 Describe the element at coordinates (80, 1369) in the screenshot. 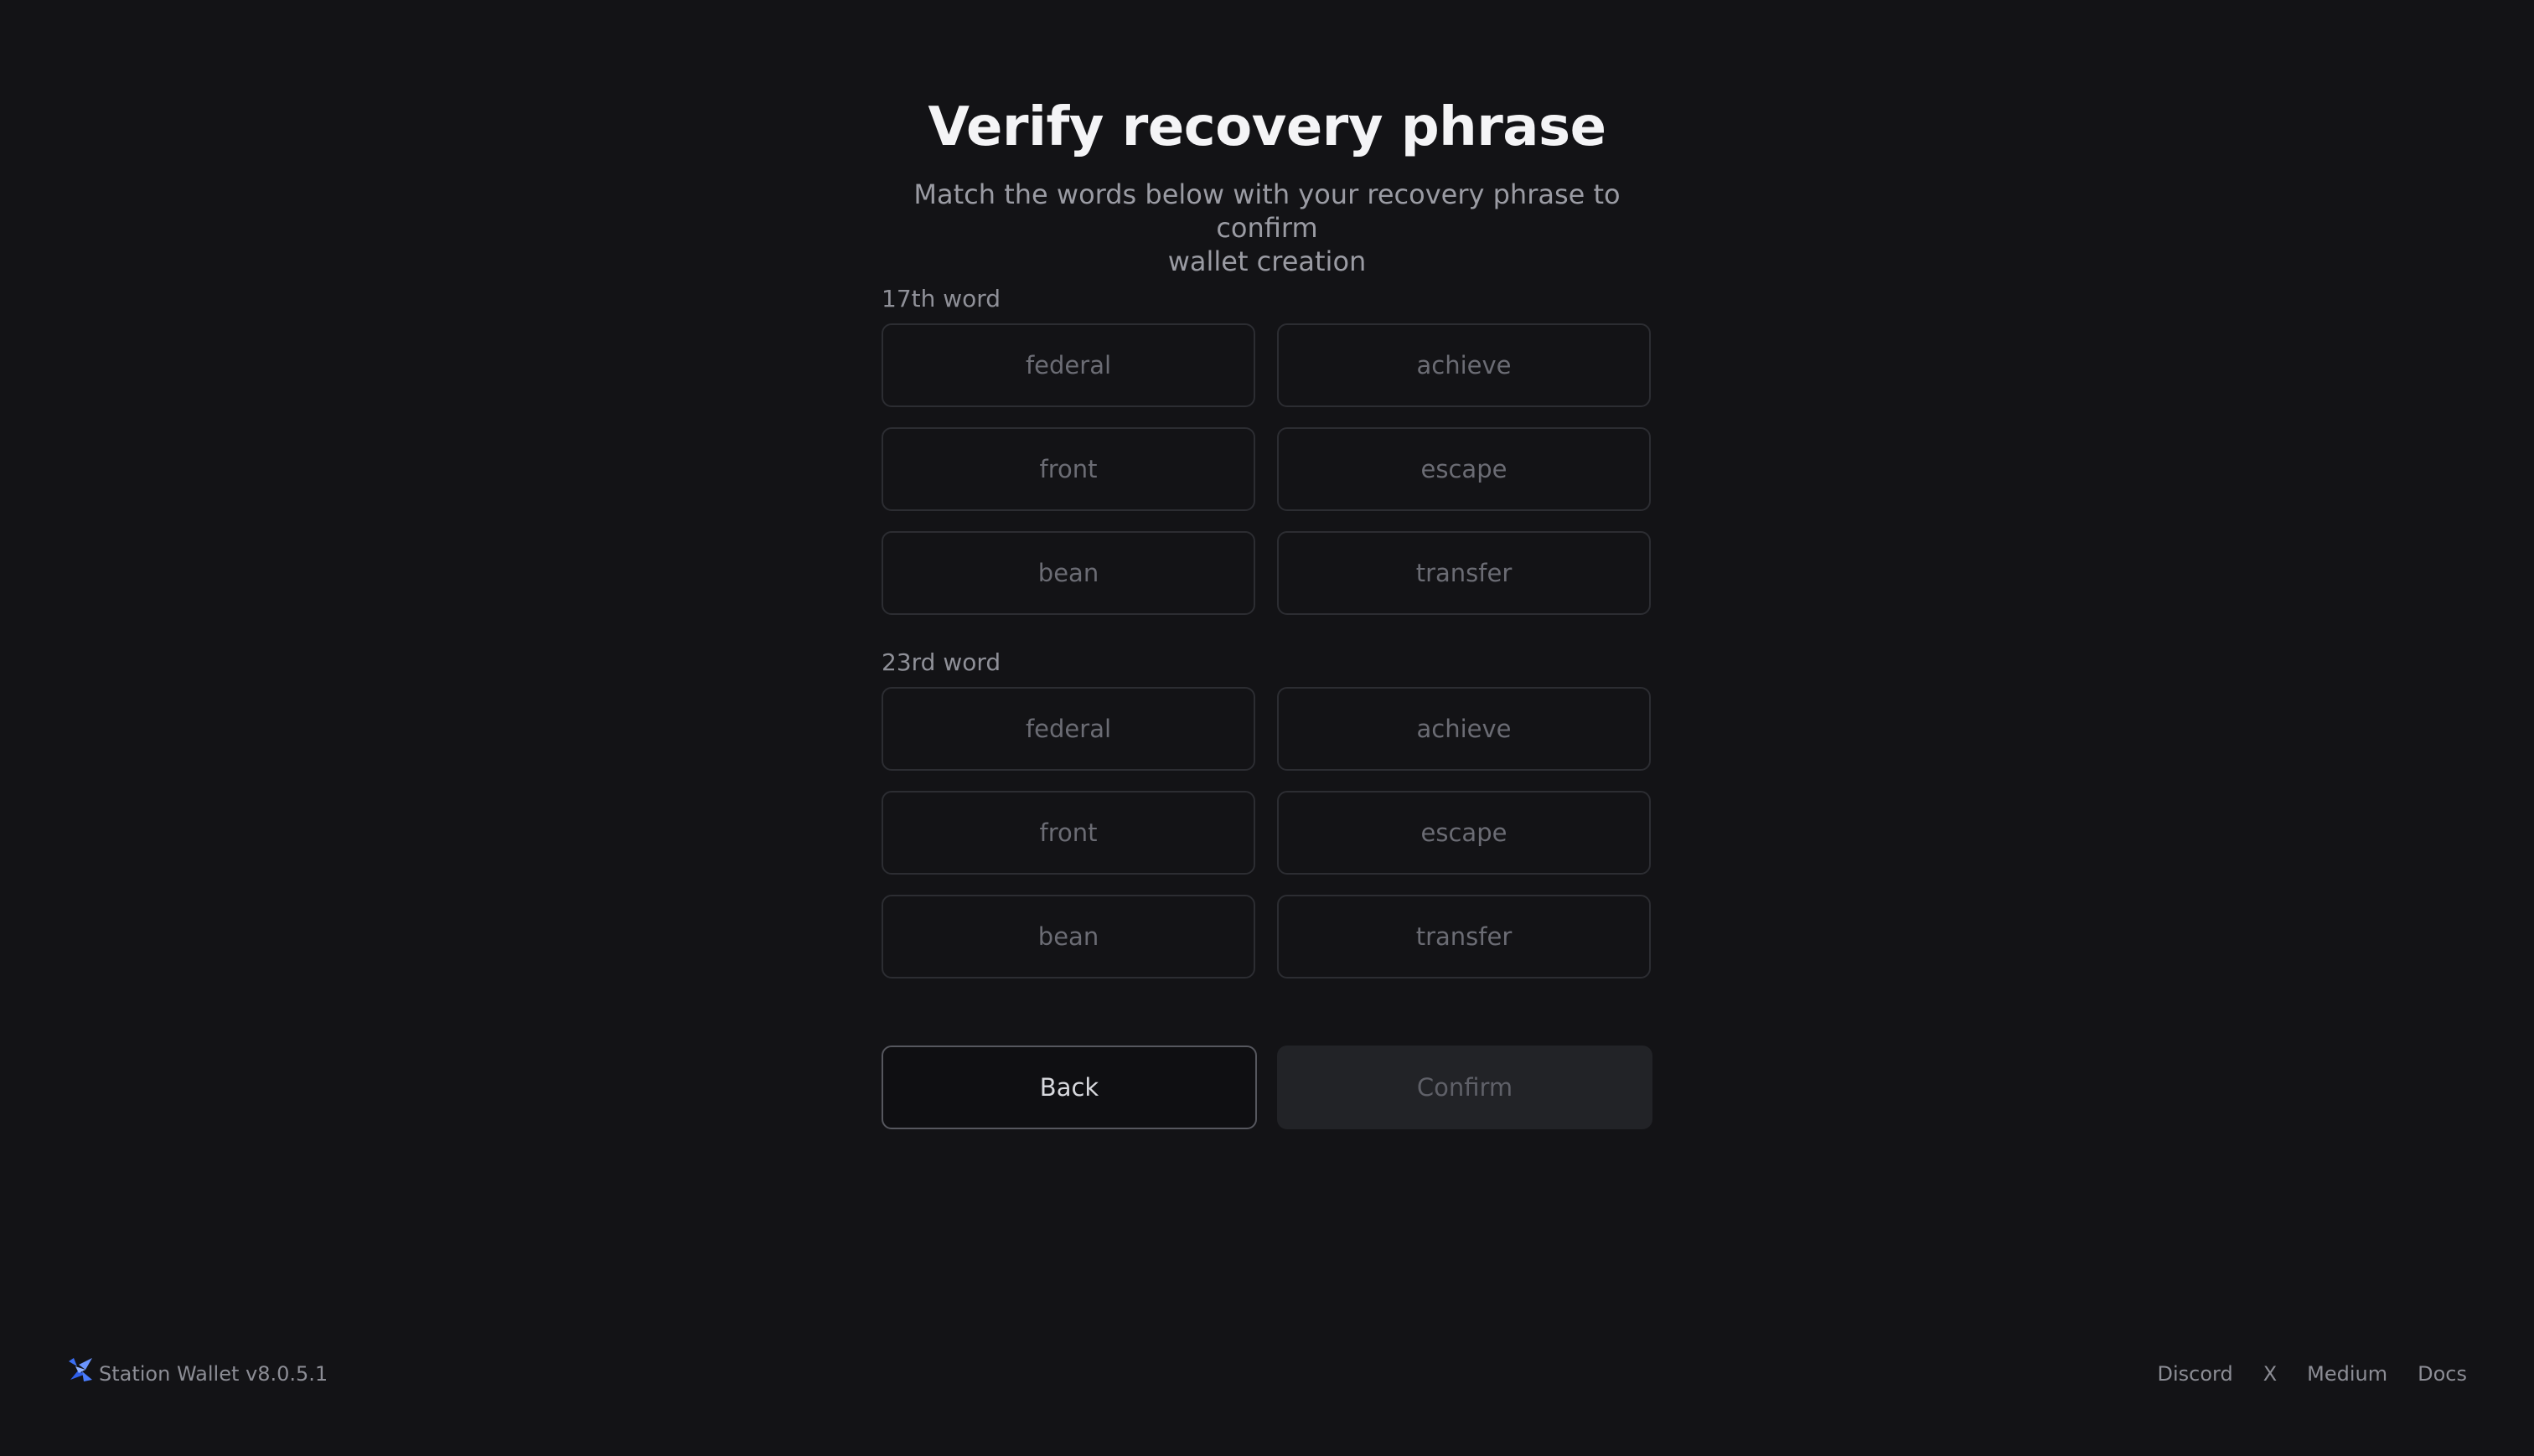

I see `station-logo-icon` at that location.